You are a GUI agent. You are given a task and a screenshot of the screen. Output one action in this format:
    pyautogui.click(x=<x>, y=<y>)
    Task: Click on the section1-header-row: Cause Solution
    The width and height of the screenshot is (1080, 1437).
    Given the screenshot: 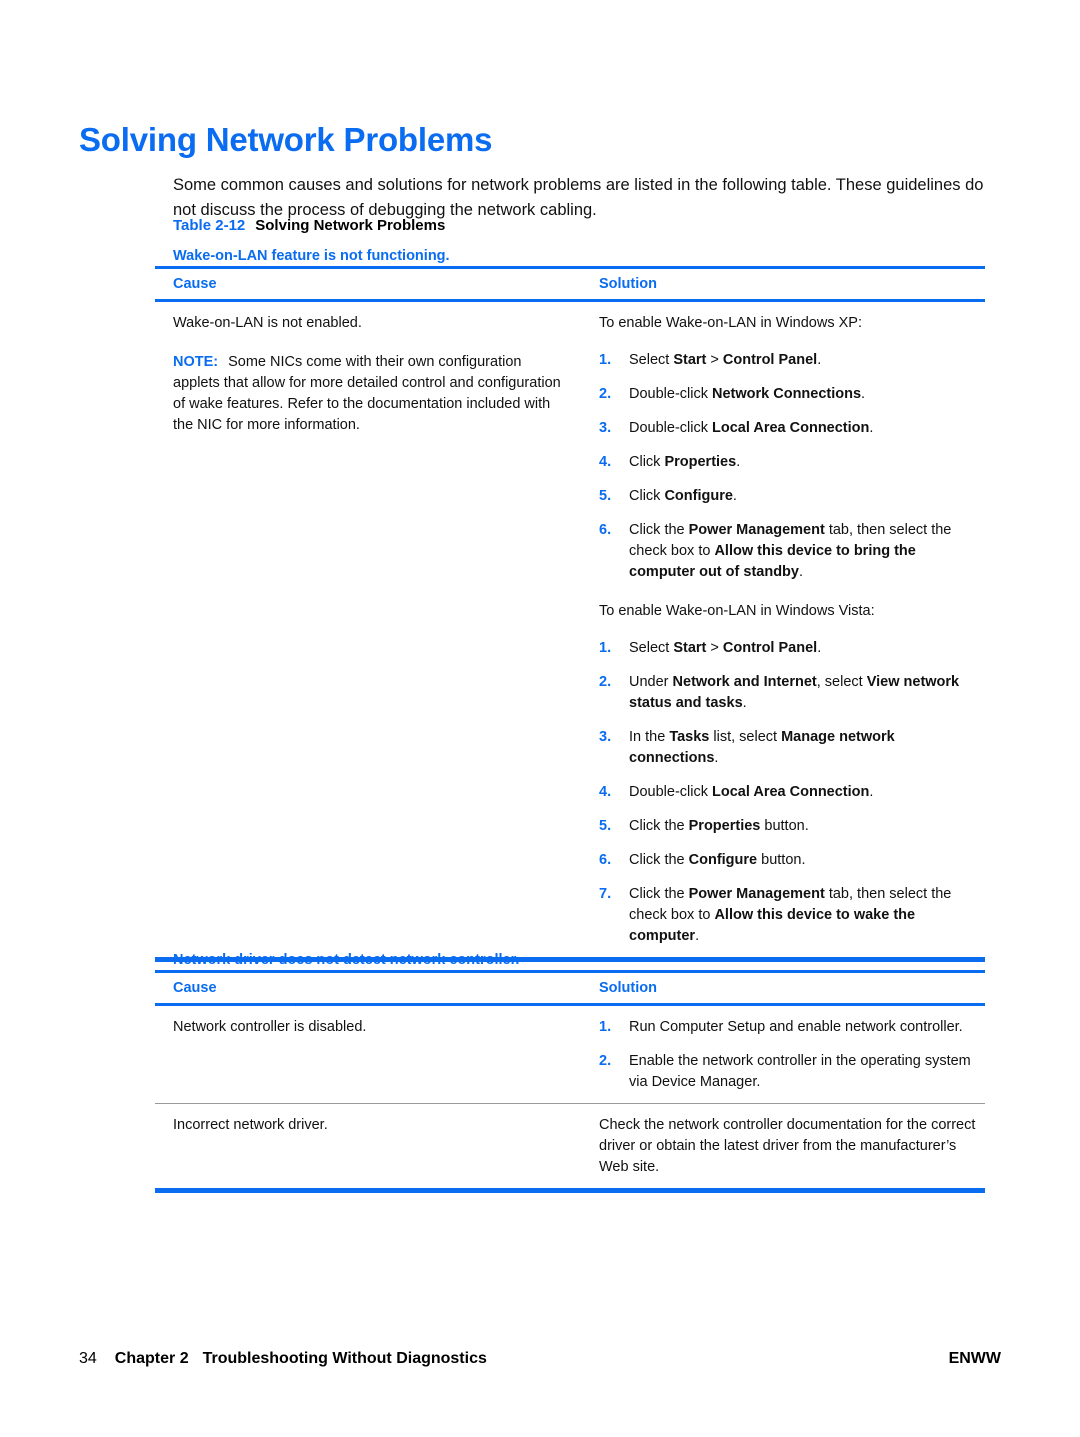 What is the action you would take?
    pyautogui.click(x=570, y=284)
    